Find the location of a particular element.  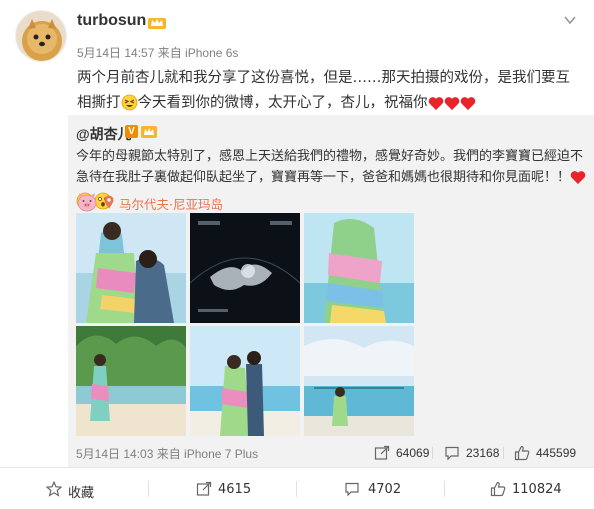

like-button: 110824 is located at coordinates (518, 488).